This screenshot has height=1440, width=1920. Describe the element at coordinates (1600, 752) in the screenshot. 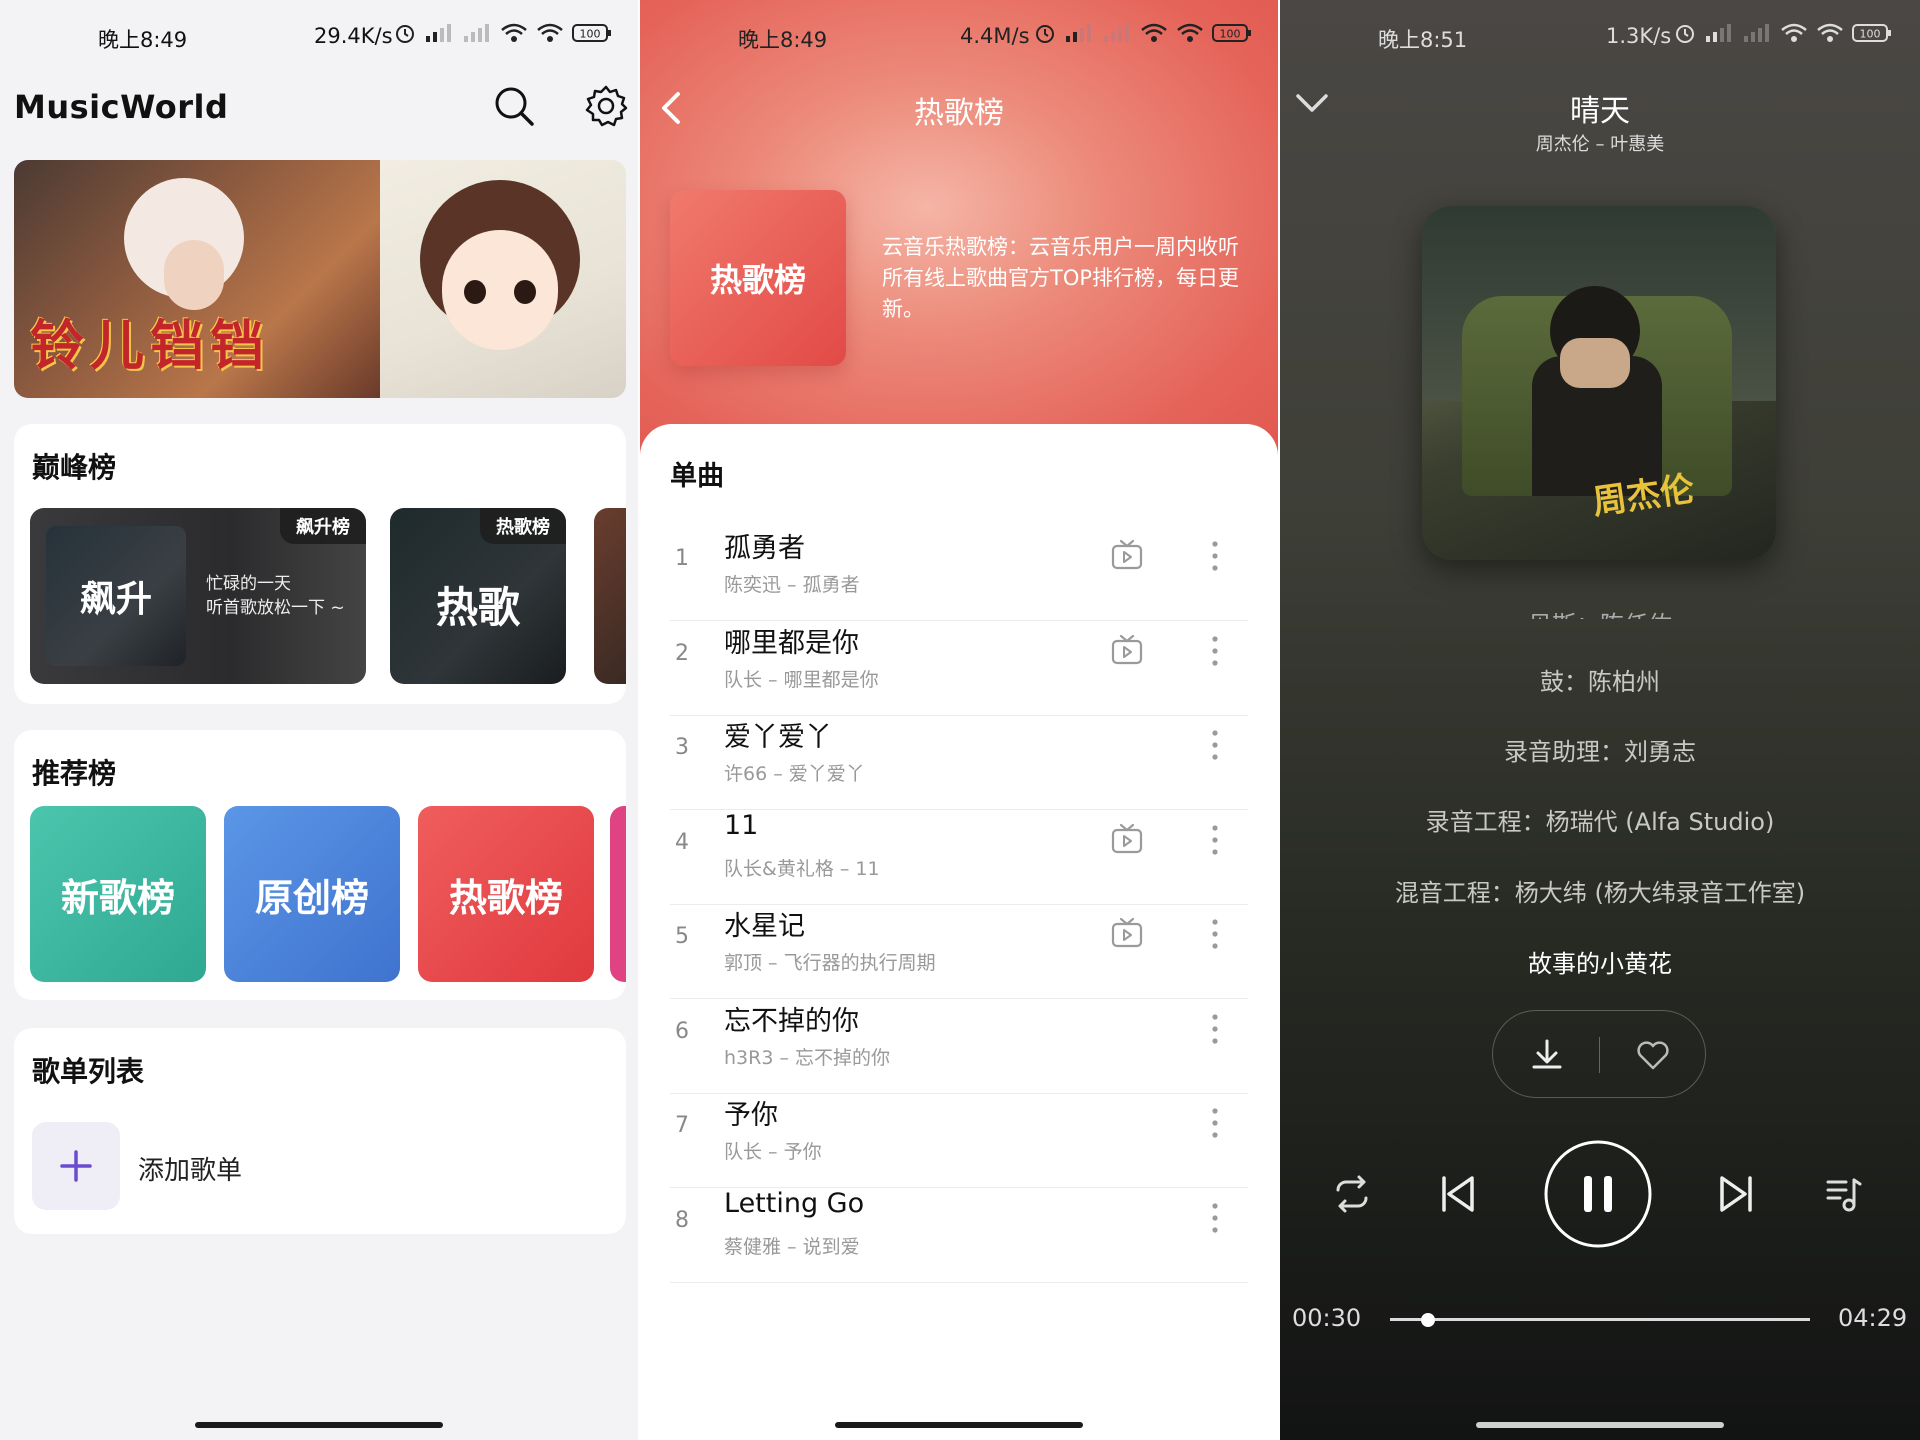

I see `lyric-line: 录音助理：刘勇志` at that location.